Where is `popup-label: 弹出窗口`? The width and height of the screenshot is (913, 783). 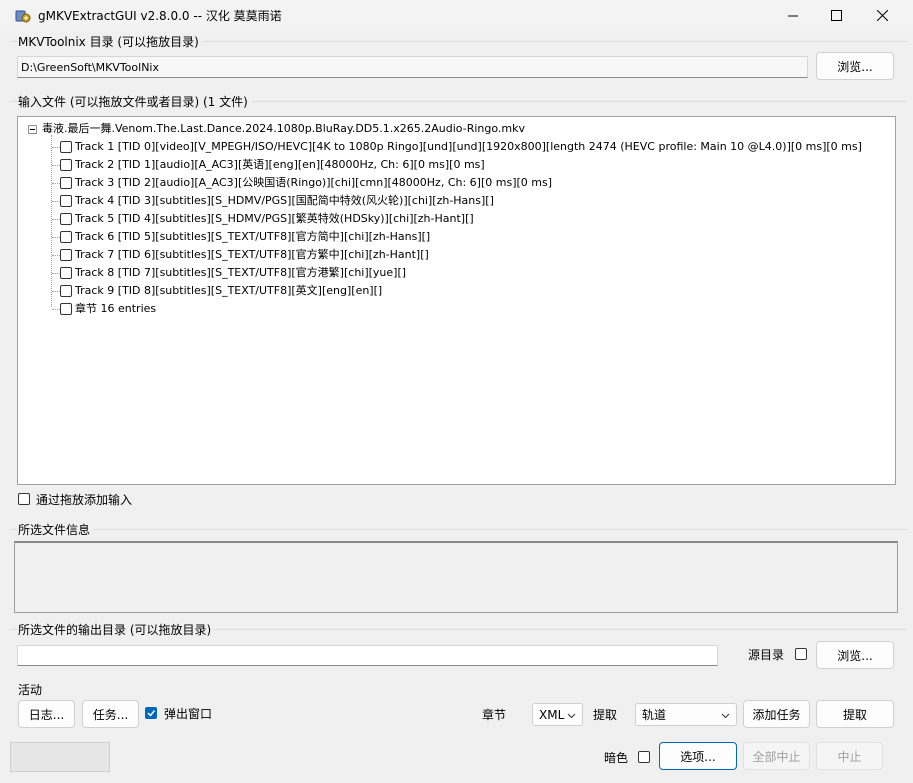
popup-label: 弹出窗口 is located at coordinates (188, 714).